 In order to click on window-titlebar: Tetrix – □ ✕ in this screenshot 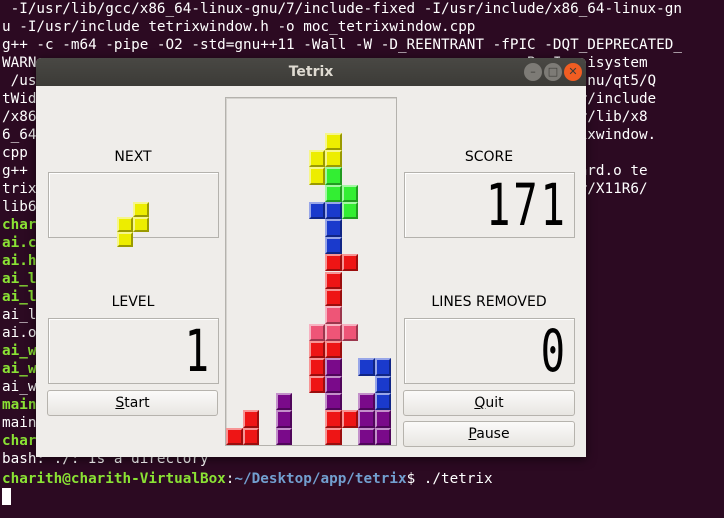, I will do `click(311, 72)`.